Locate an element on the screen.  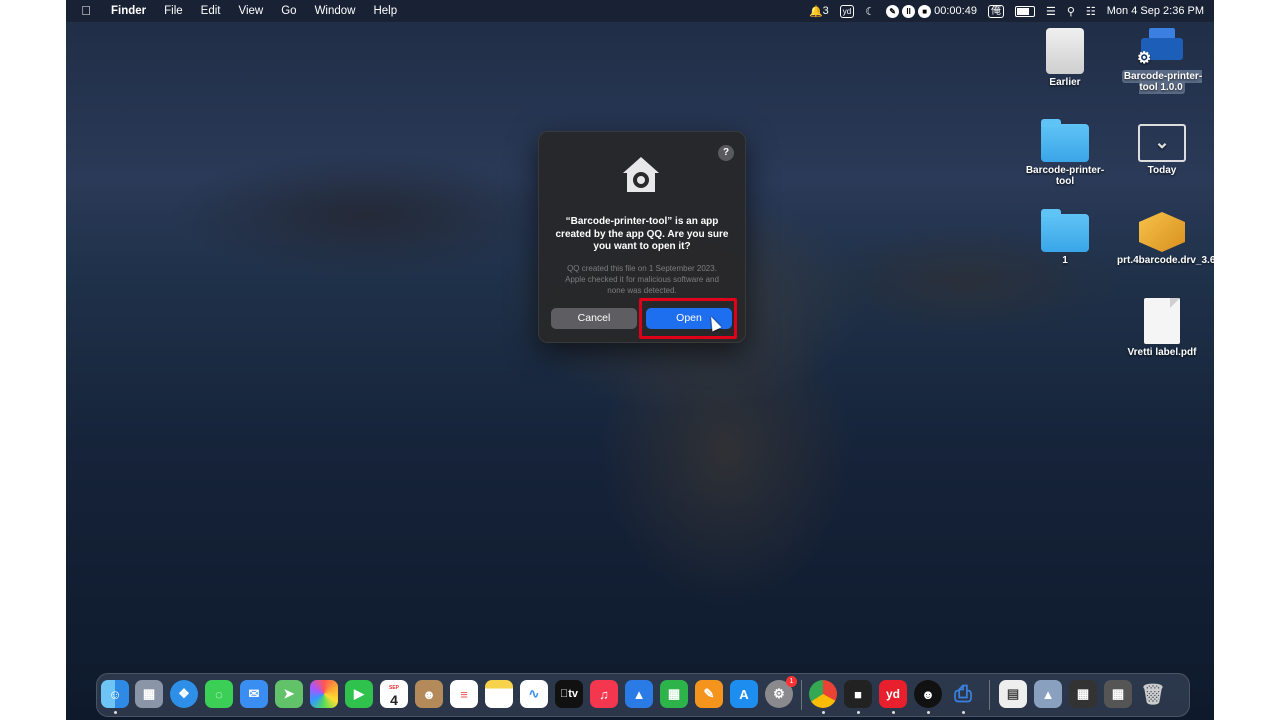
desktop-icon-earlier: Earlier is located at coordinates (1065, 58).